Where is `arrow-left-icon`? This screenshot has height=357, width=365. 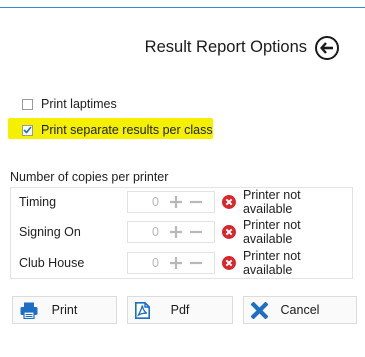
arrow-left-icon is located at coordinates (326, 48).